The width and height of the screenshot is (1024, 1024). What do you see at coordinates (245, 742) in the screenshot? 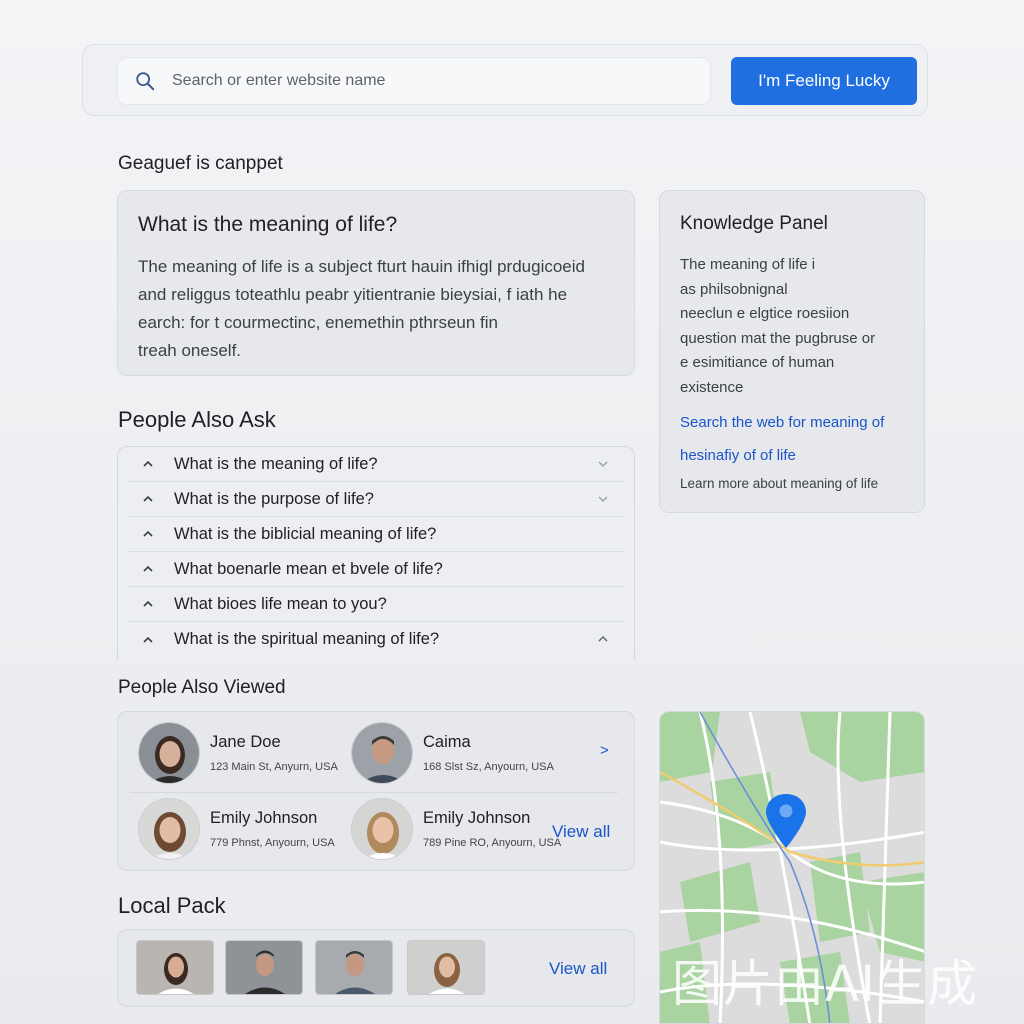
I see `person-name: Jane Doe` at bounding box center [245, 742].